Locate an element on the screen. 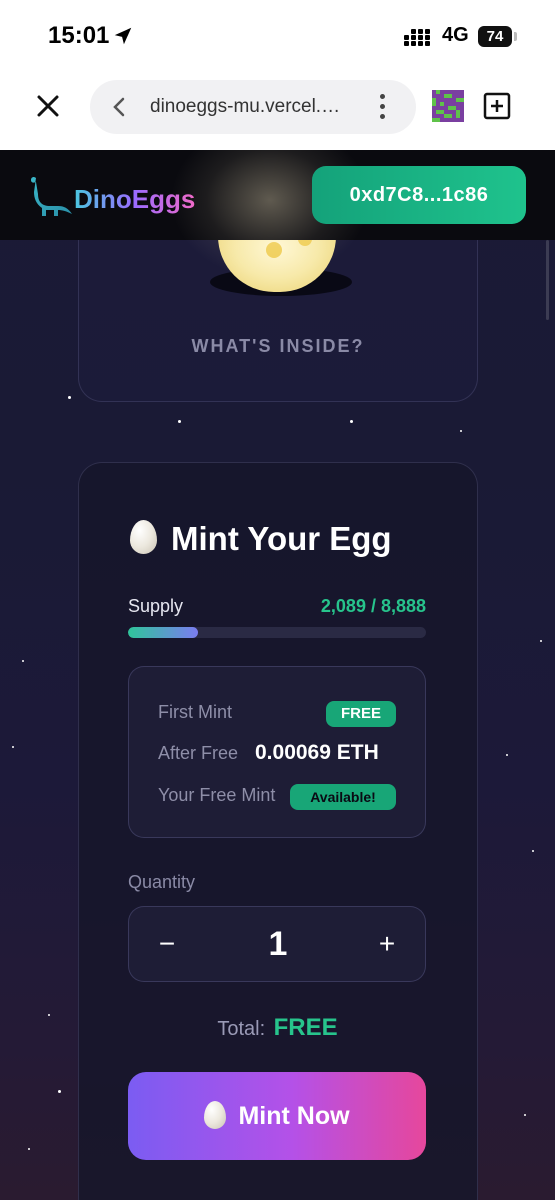  total-line: Total: FREE is located at coordinates (277, 1028).